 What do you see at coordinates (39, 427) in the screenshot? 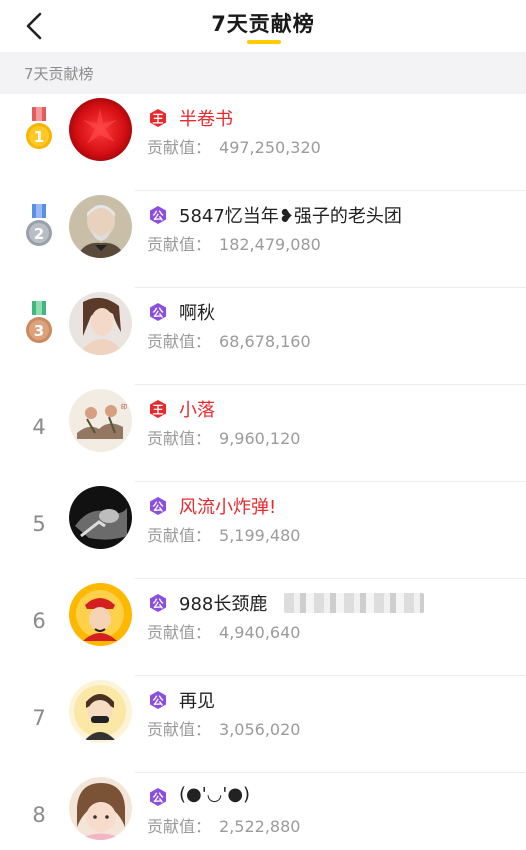
I see `rank-number: 4` at bounding box center [39, 427].